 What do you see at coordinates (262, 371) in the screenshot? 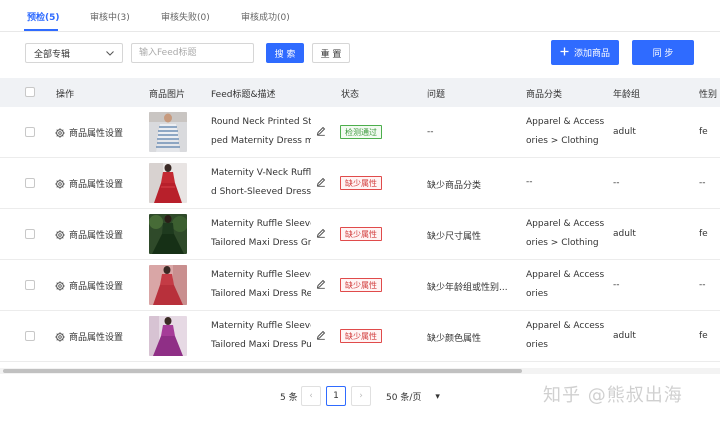
I see `scrollbar-thumb` at bounding box center [262, 371].